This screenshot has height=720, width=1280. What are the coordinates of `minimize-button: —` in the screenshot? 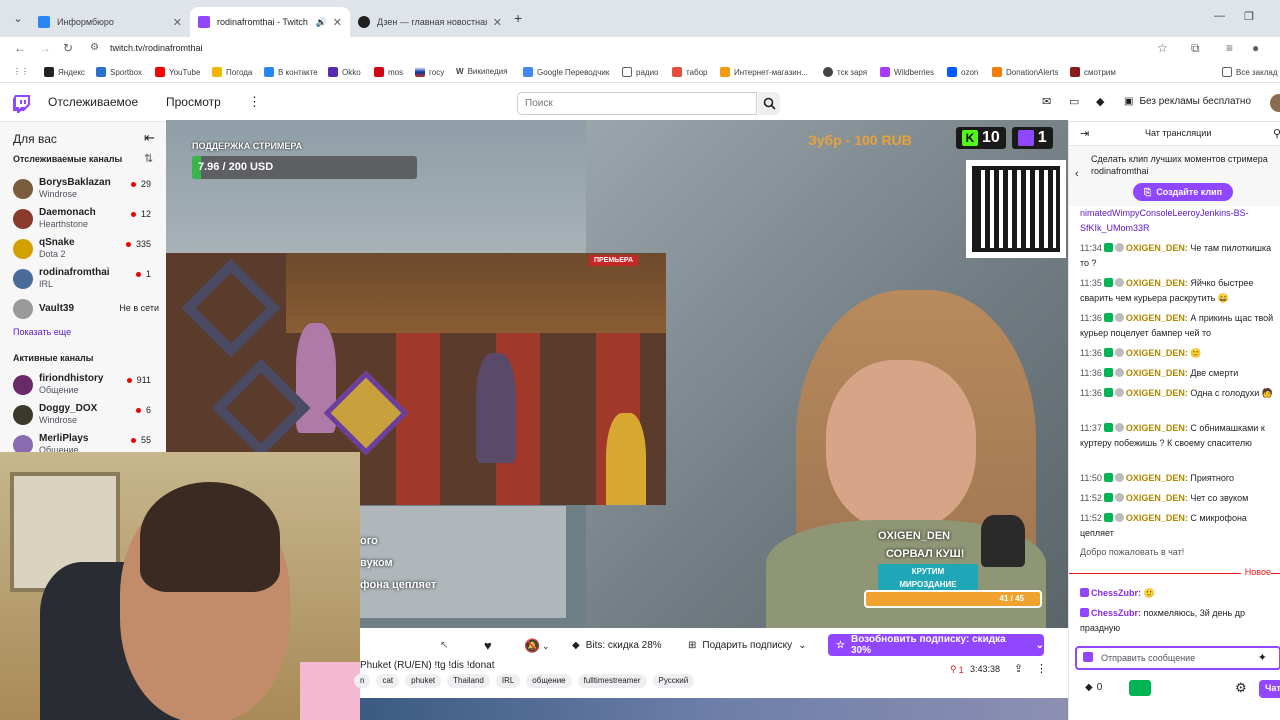 It's located at (1219, 16).